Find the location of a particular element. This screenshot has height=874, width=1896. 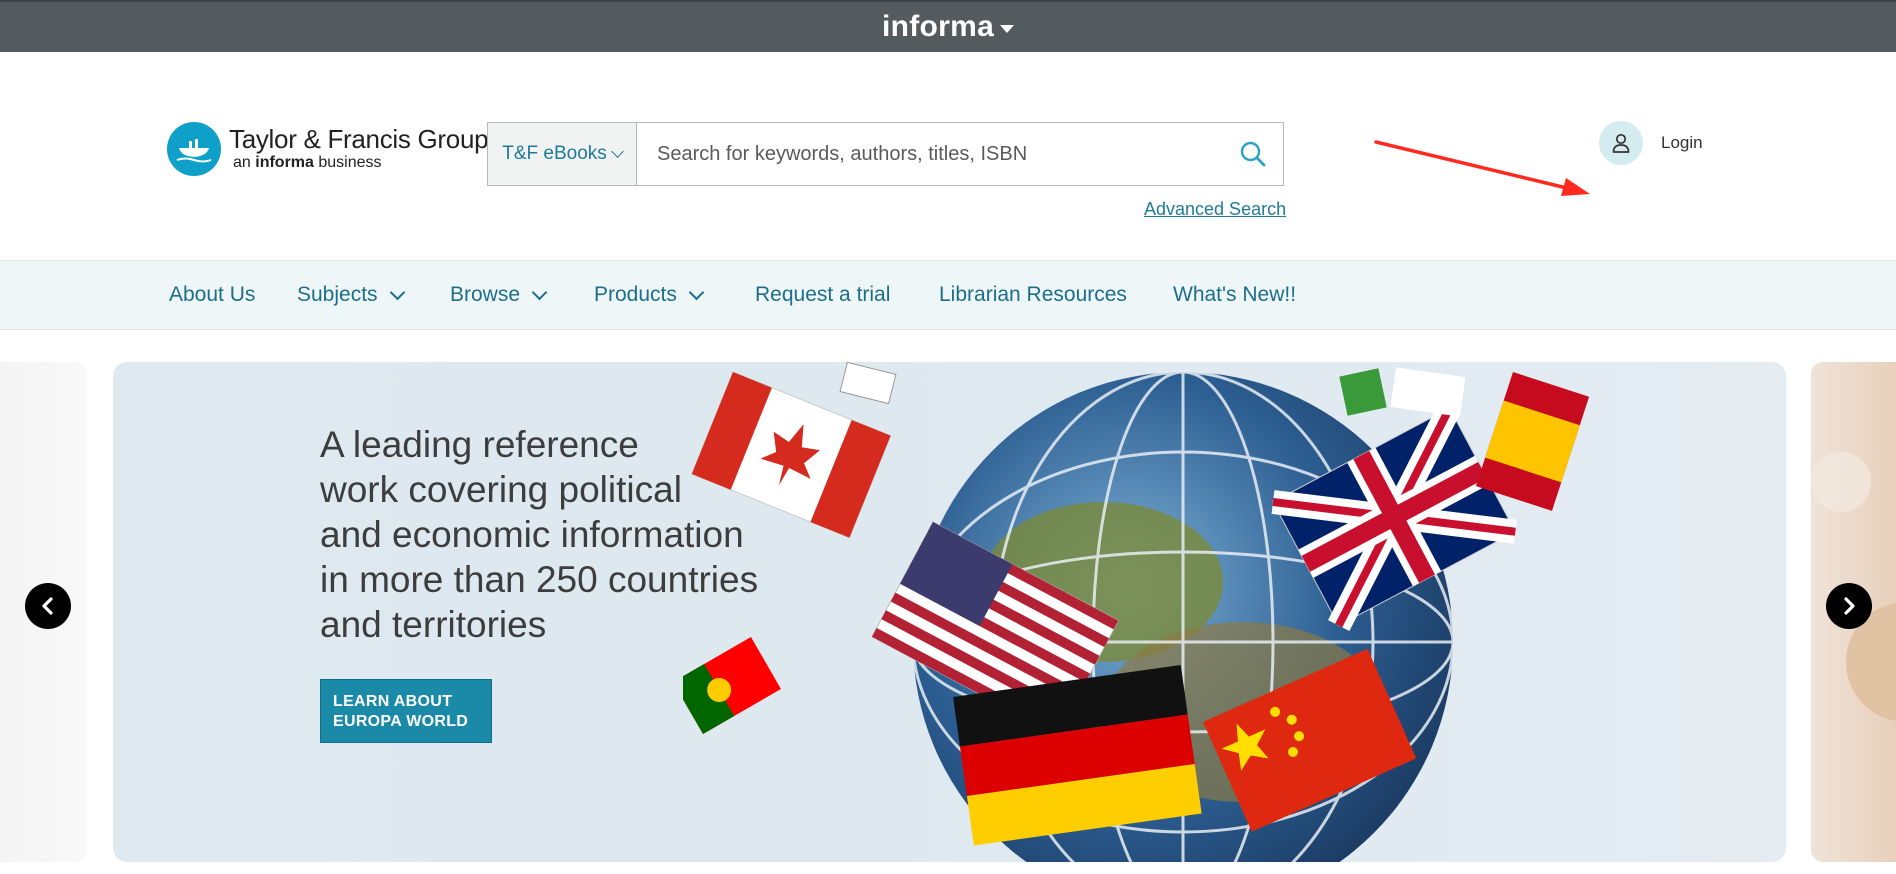

informa-top-bar: informa is located at coordinates (948, 26).